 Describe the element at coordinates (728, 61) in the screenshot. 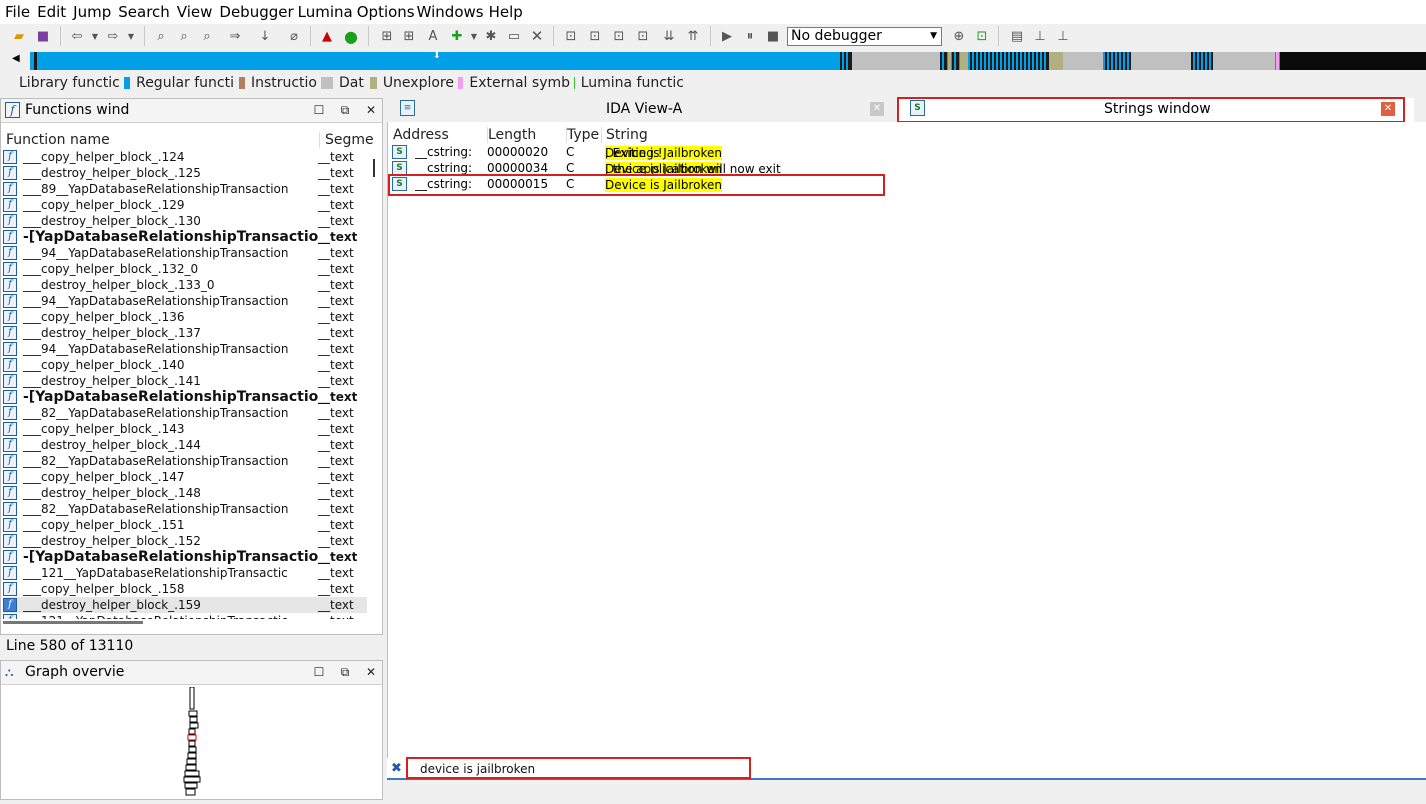

I see `navigation-strip` at that location.